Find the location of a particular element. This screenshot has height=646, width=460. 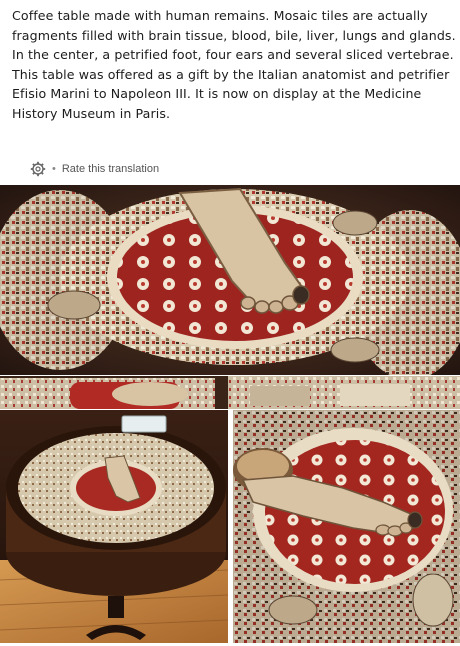

photo-mosaic-strip is located at coordinates (230, 392).